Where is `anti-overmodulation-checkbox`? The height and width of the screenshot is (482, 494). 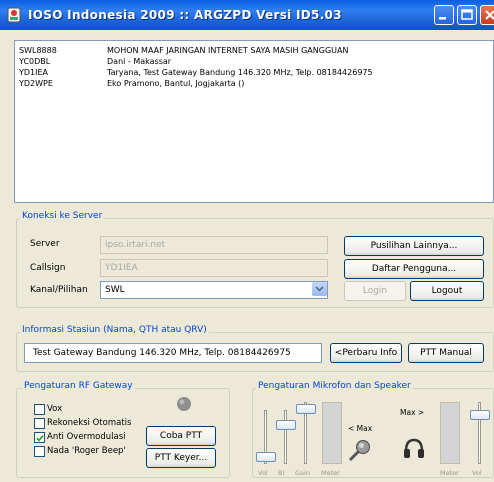 anti-overmodulation-checkbox is located at coordinates (39, 437).